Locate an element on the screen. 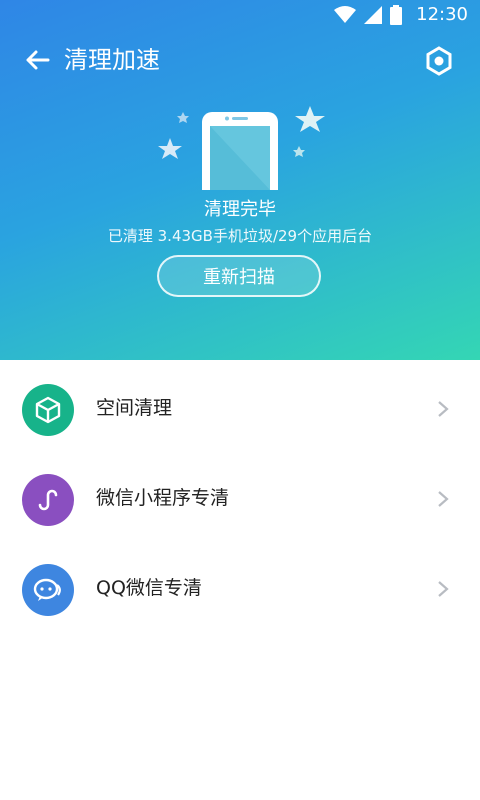 Image resolution: width=480 pixels, height=800 pixels. status-icons: 12:30 is located at coordinates (401, 14).